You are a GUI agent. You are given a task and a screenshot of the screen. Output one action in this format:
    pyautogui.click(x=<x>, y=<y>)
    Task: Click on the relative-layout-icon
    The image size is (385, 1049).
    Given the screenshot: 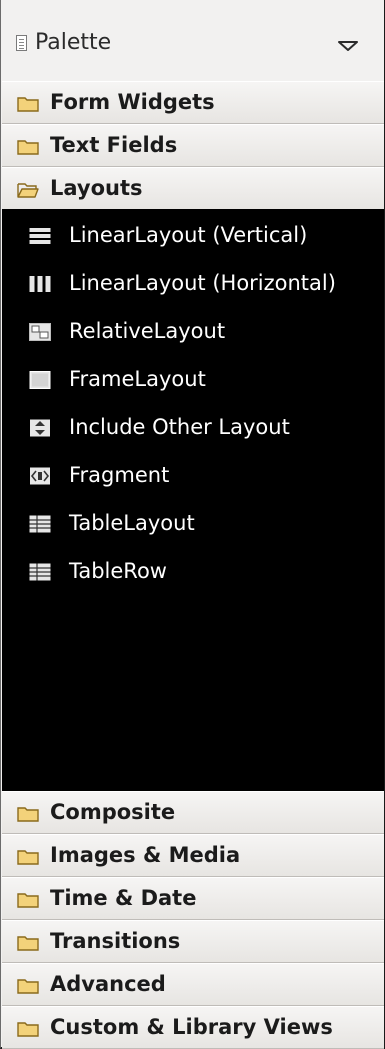 What is the action you would take?
    pyautogui.click(x=40, y=332)
    